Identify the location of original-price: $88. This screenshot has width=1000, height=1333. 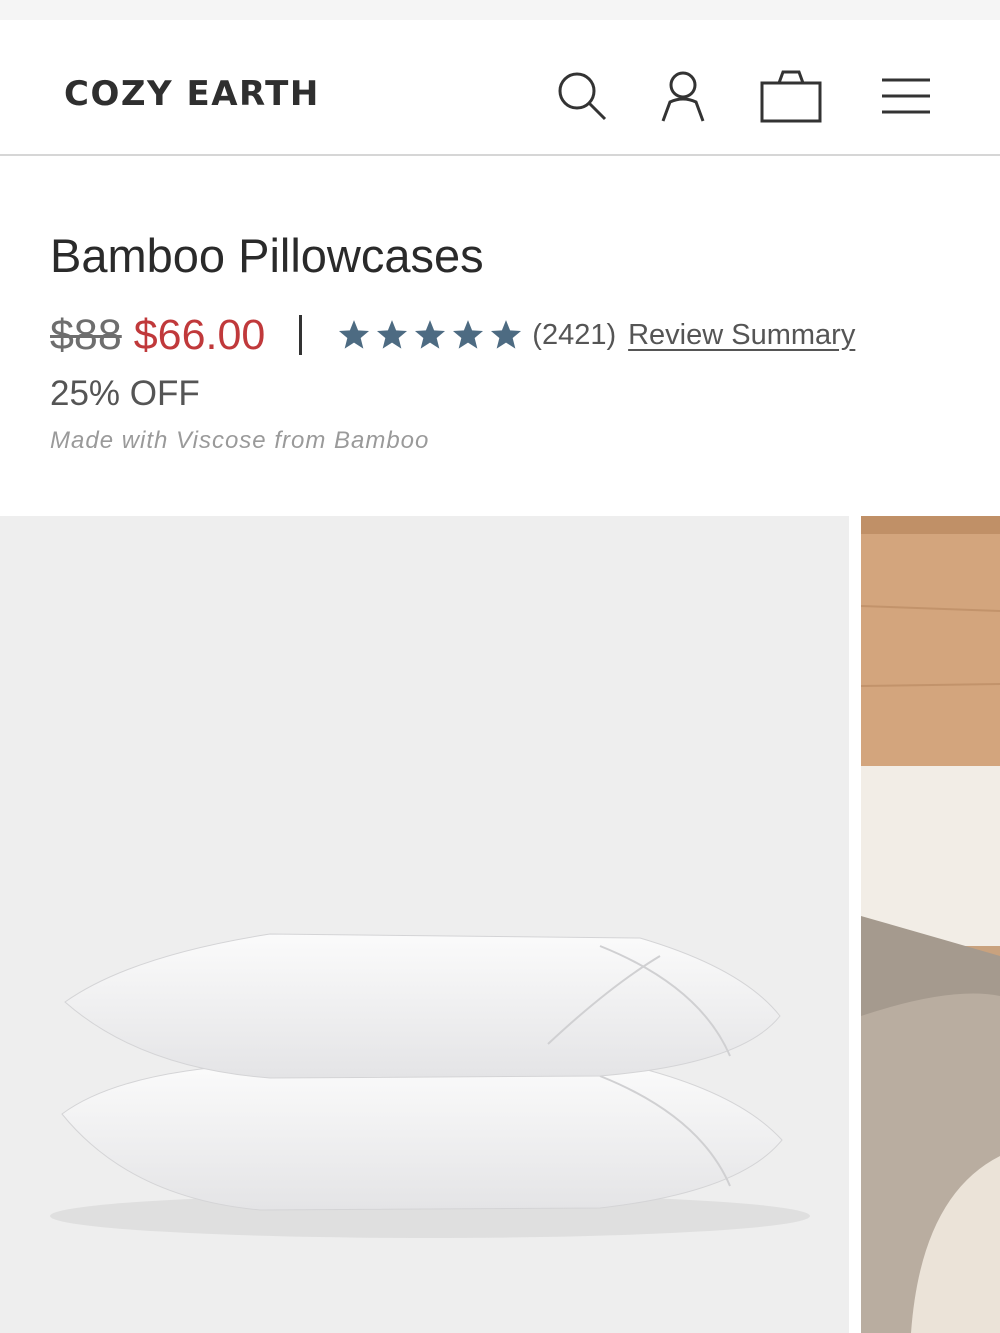
(86, 334).